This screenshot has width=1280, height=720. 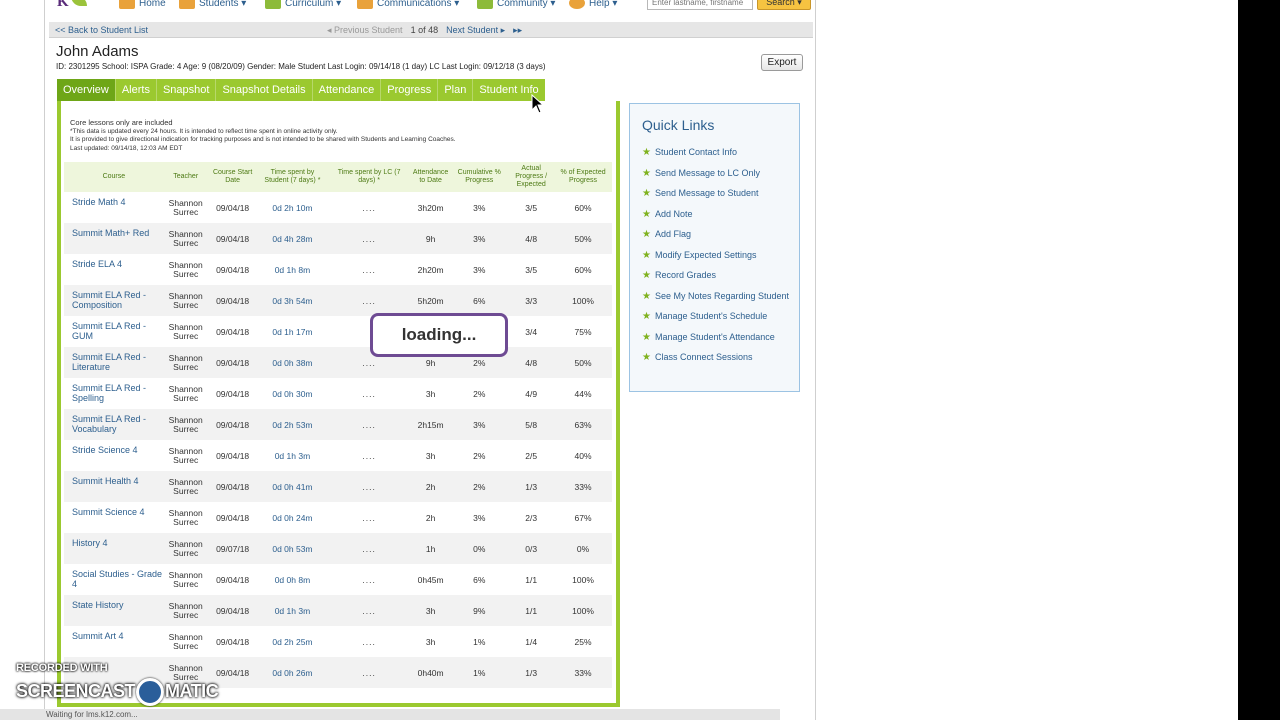 I want to click on student-search-input, so click(x=700, y=5).